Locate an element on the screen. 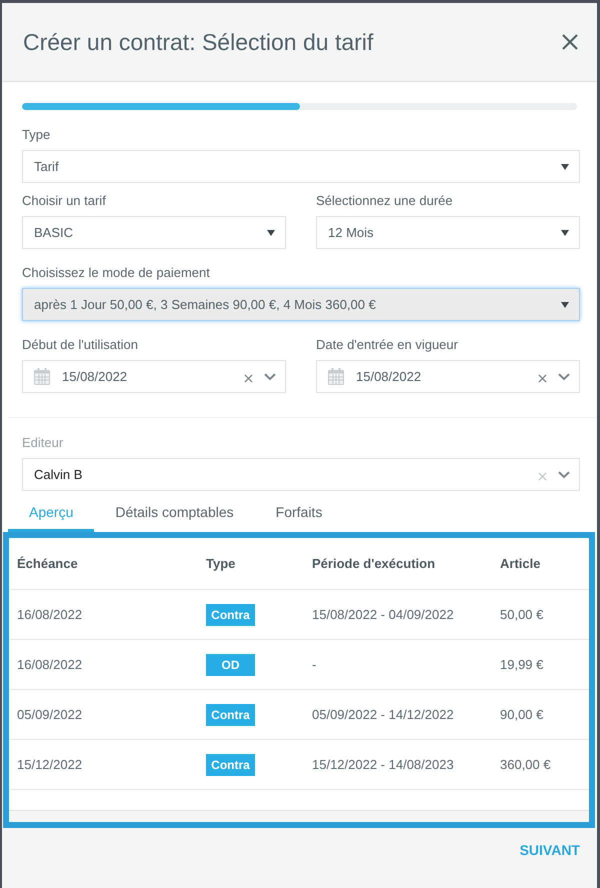  close-button is located at coordinates (570, 42).